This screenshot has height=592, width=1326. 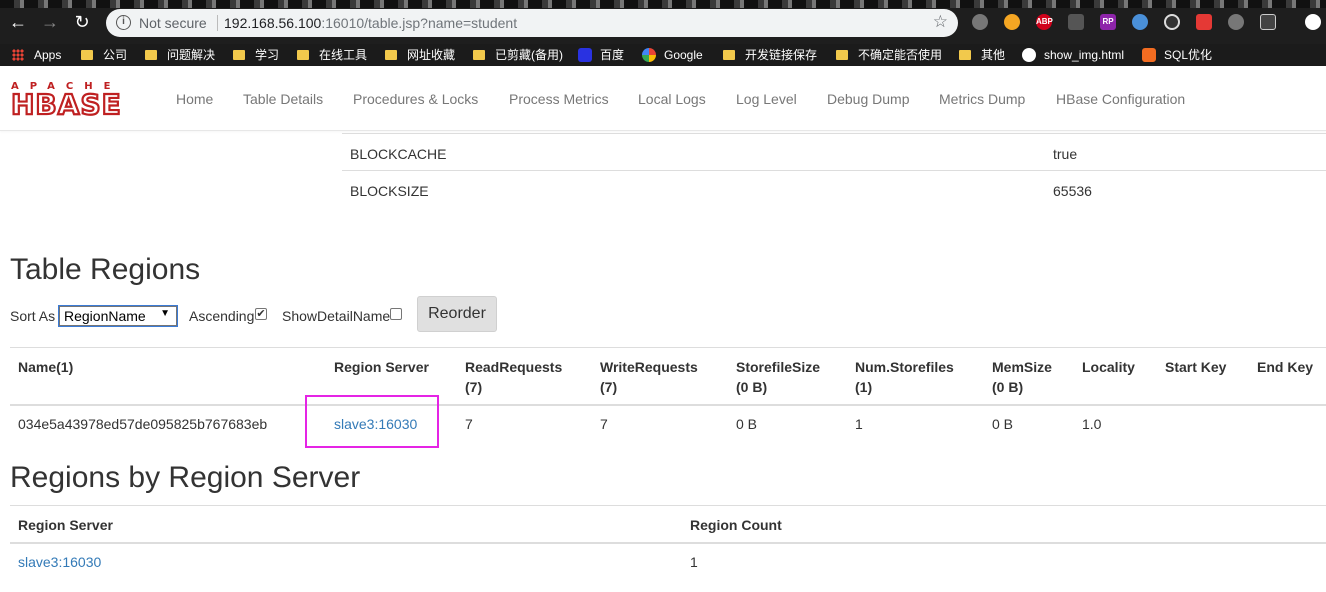 What do you see at coordinates (165, 313) in the screenshot?
I see `dropdown-arrow-icon: ▼` at bounding box center [165, 313].